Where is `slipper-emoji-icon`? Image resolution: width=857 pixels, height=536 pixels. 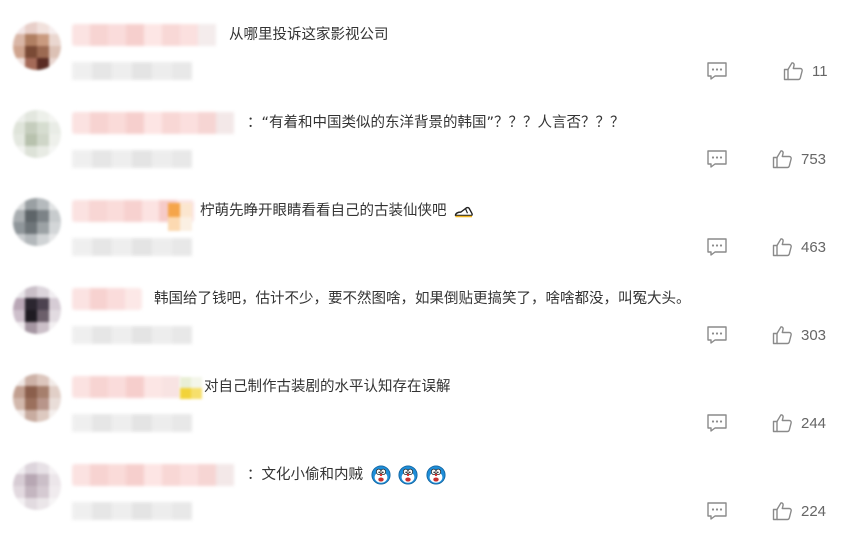 slipper-emoji-icon is located at coordinates (463, 212).